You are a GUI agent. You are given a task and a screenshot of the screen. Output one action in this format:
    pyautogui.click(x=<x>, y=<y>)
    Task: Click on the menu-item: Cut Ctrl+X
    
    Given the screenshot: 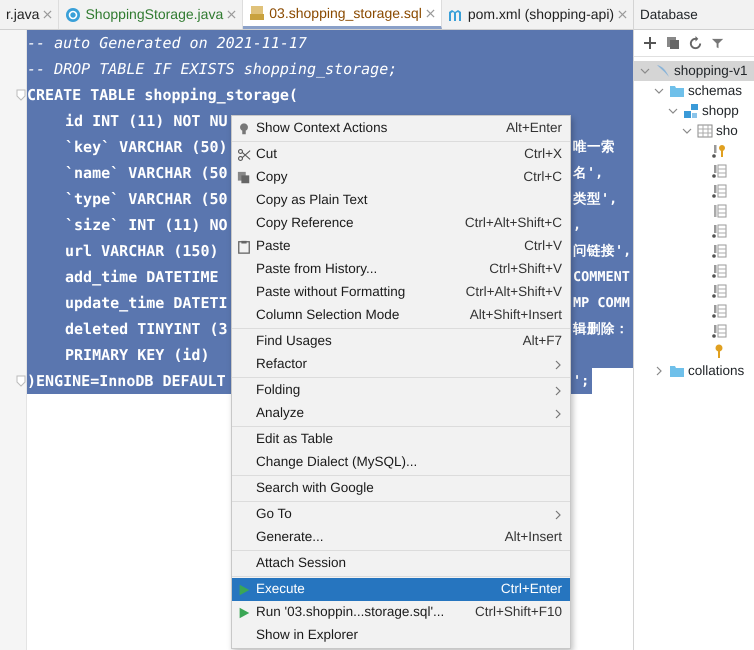 What is the action you would take?
    pyautogui.click(x=401, y=154)
    